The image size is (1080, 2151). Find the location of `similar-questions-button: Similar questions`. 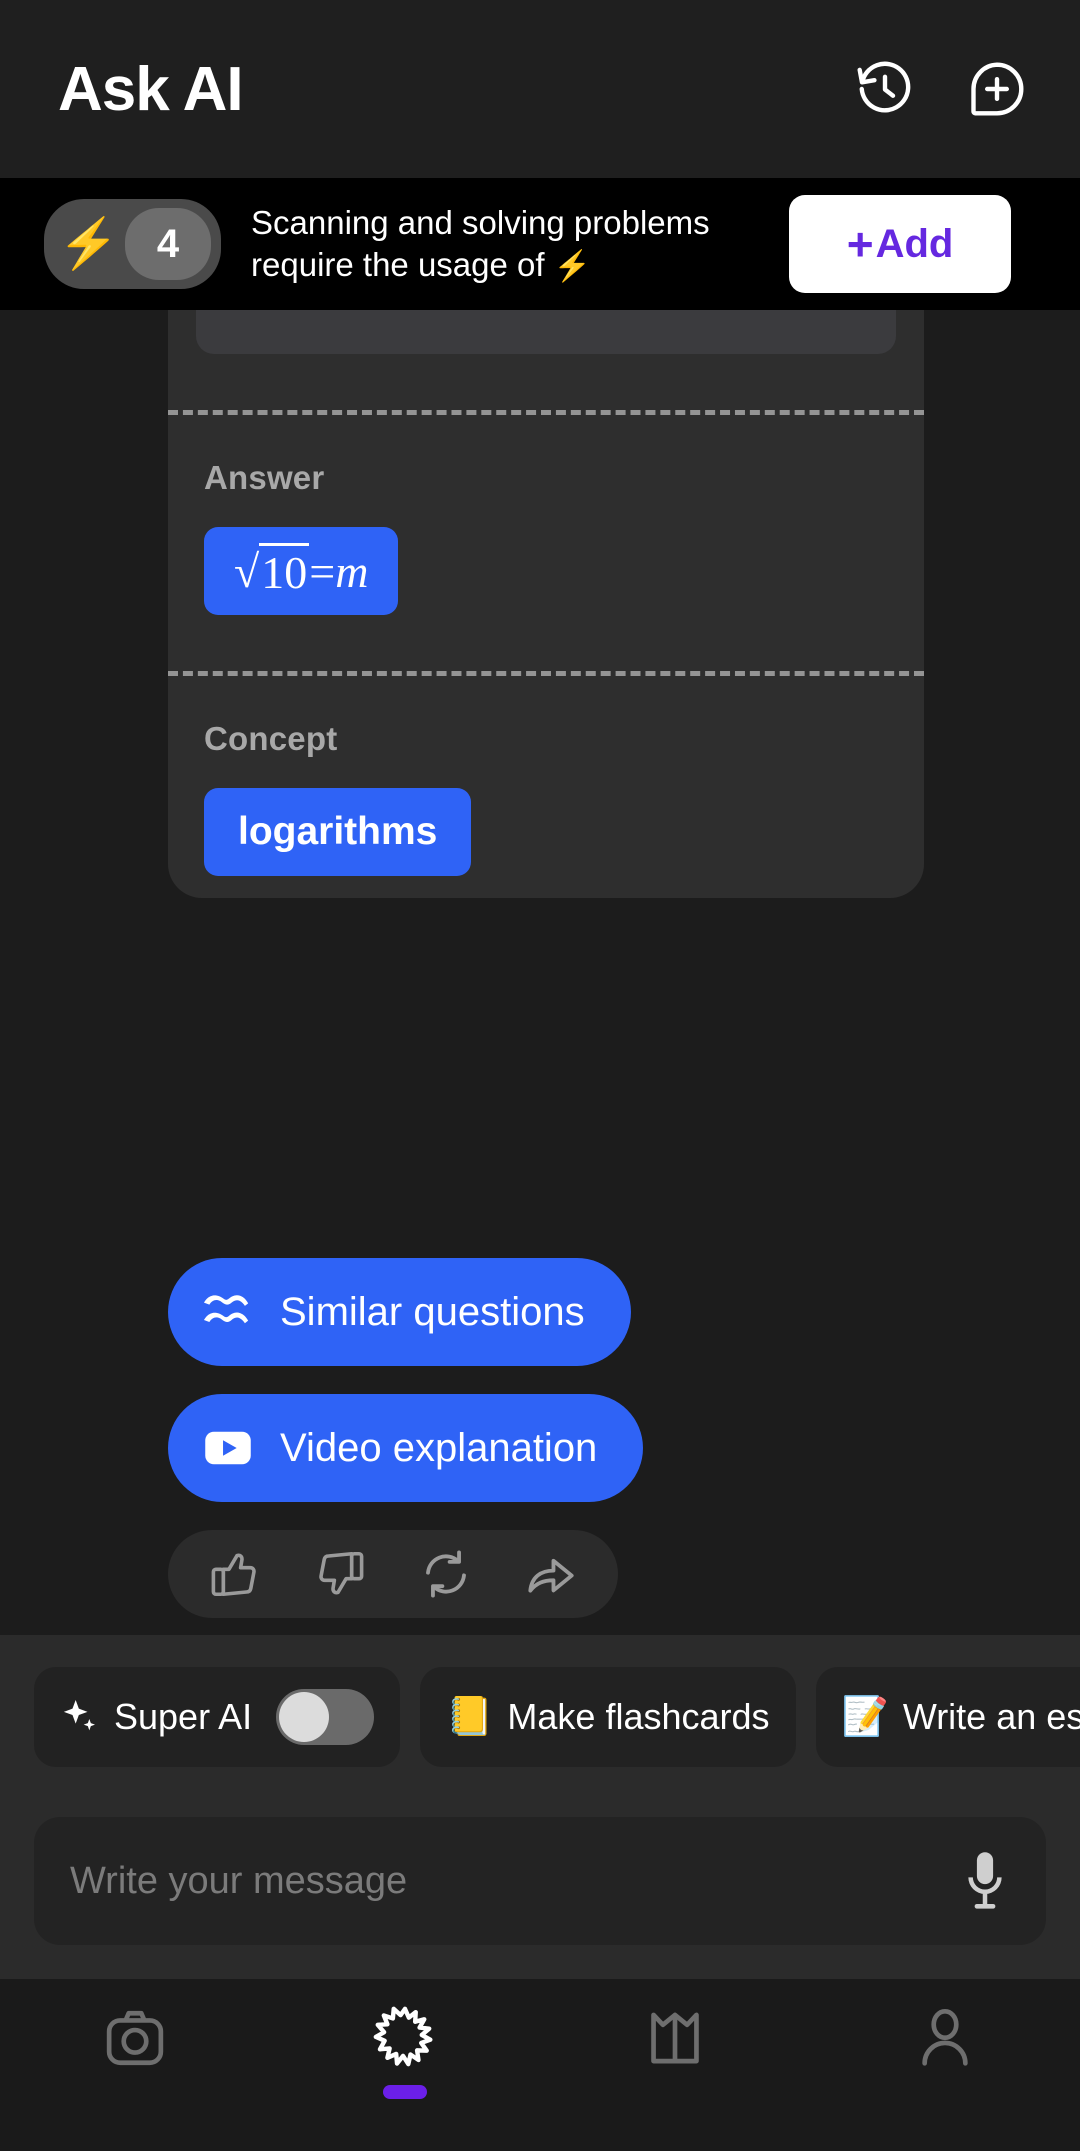

similar-questions-button: Similar questions is located at coordinates (399, 1312).